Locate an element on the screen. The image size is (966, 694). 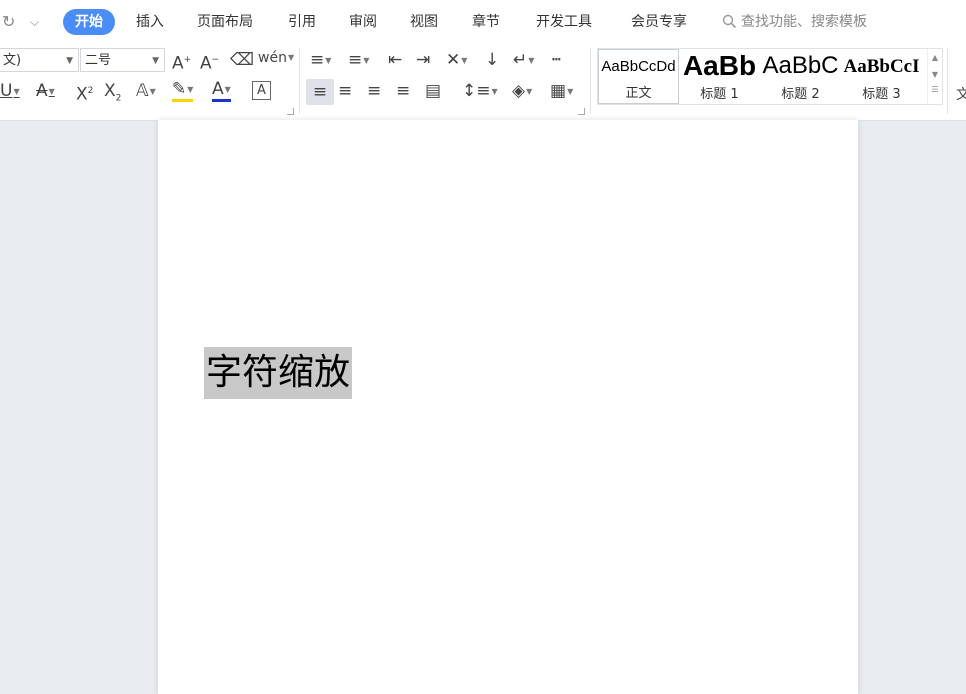
style-heading-3-sample: AaBbCcI is located at coordinates (881, 66).